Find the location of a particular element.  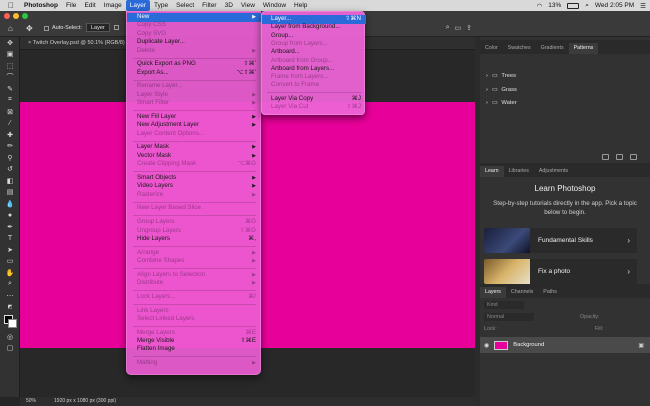

eye-icon: ◉ is located at coordinates (486, 345).